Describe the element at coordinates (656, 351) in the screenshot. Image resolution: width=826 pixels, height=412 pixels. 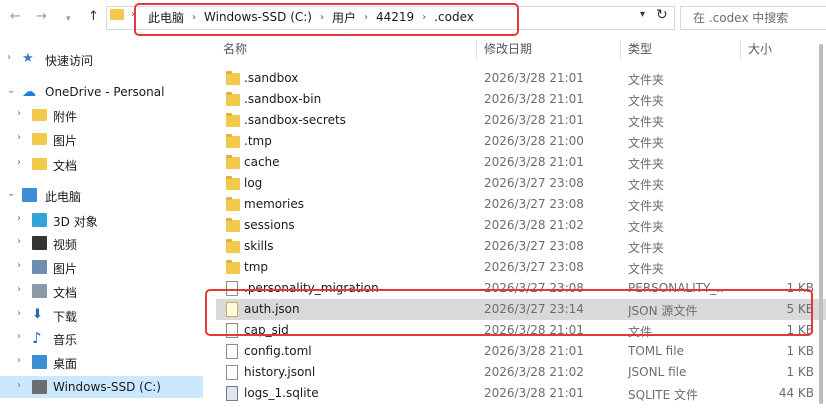
I see `file-type: TOML file` at that location.